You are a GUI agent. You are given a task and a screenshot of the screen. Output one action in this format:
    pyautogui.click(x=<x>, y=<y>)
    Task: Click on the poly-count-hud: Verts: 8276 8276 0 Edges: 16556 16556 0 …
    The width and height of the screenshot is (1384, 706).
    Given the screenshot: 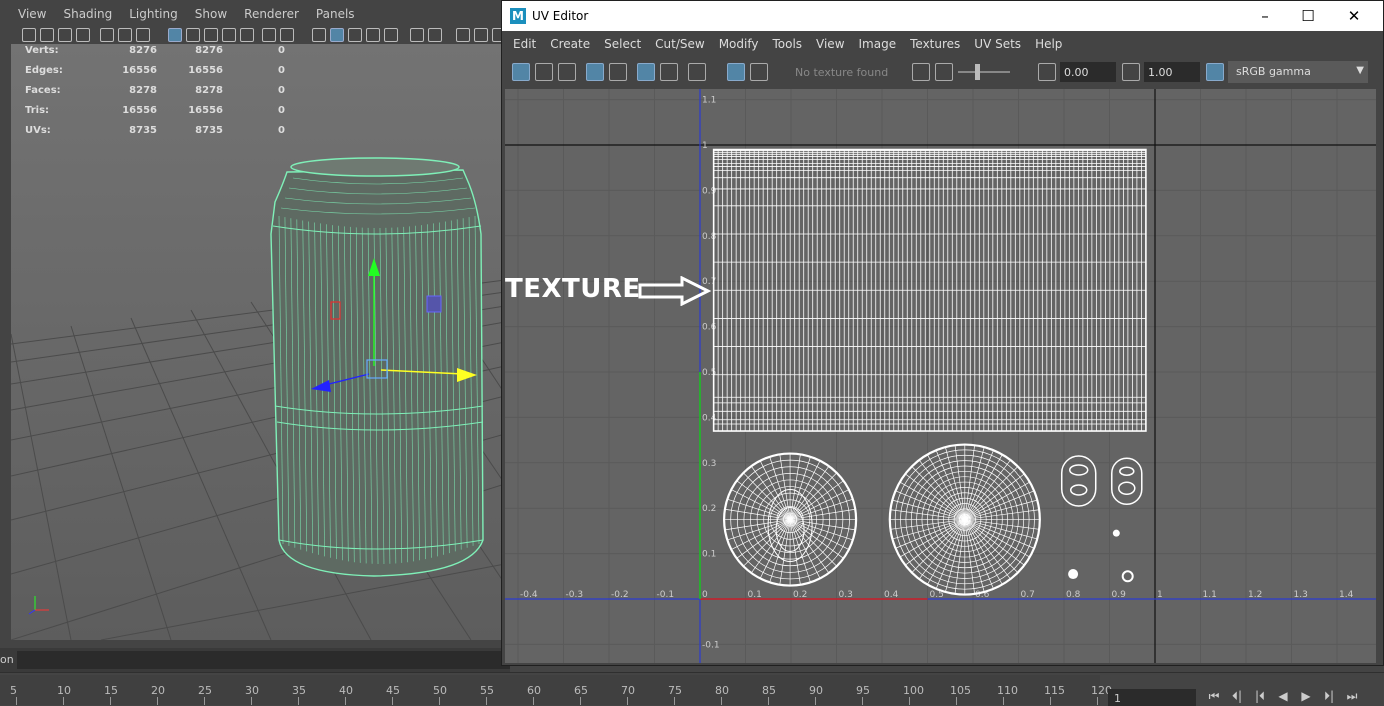 What is the action you would take?
    pyautogui.click(x=155, y=95)
    